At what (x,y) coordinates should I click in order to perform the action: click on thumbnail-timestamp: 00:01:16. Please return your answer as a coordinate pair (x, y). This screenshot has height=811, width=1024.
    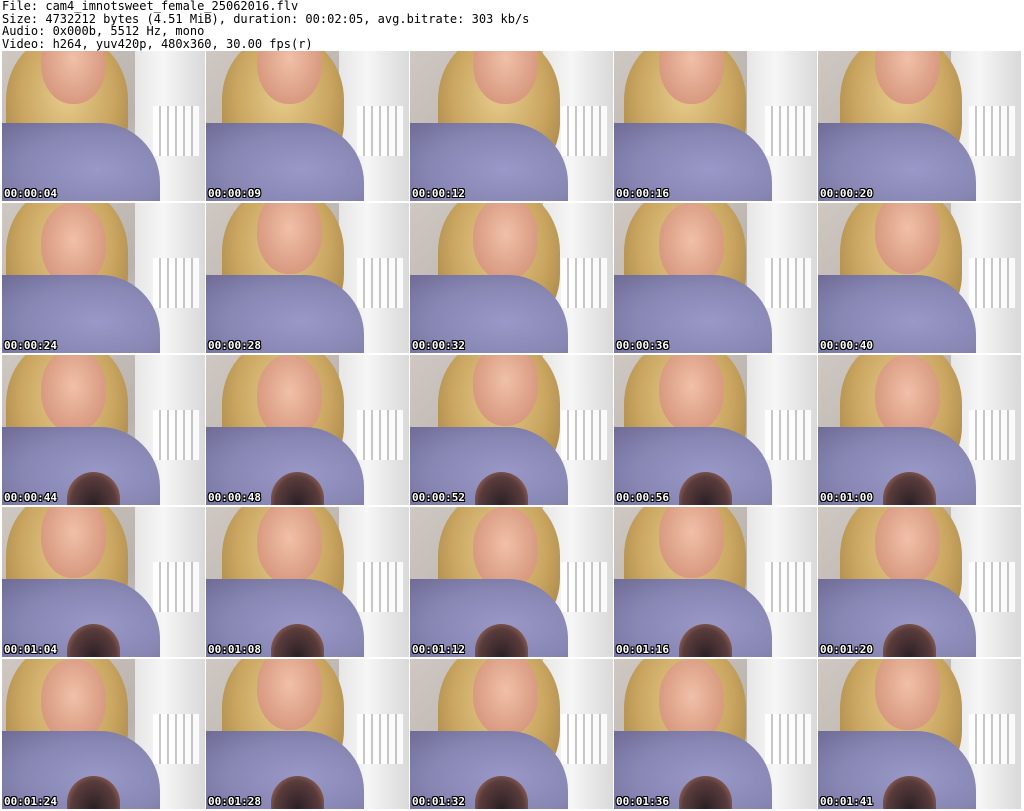
    Looking at the image, I should click on (642, 649).